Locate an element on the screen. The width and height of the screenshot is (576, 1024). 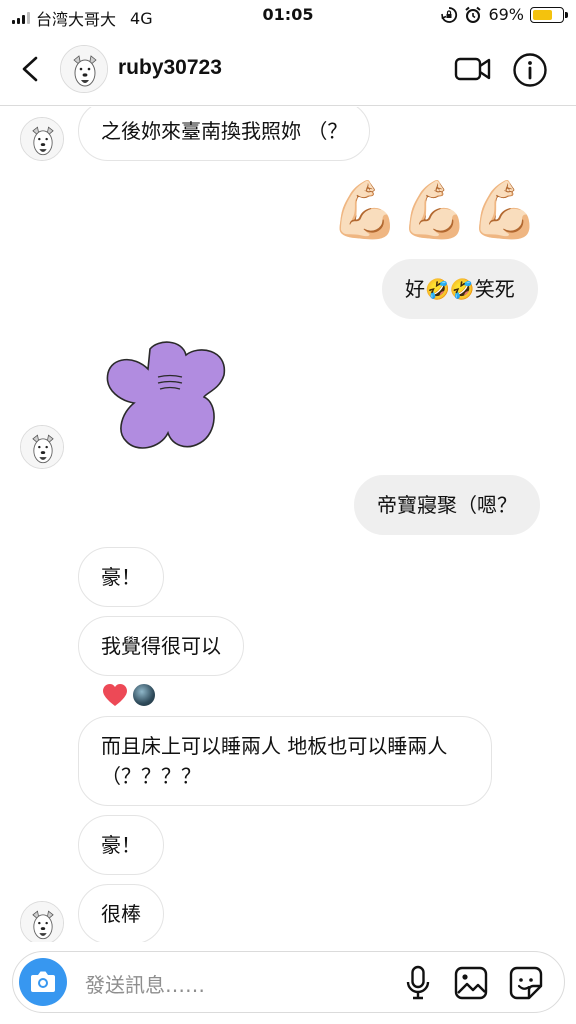
rotation-lock-icon is located at coordinates (449, 14).